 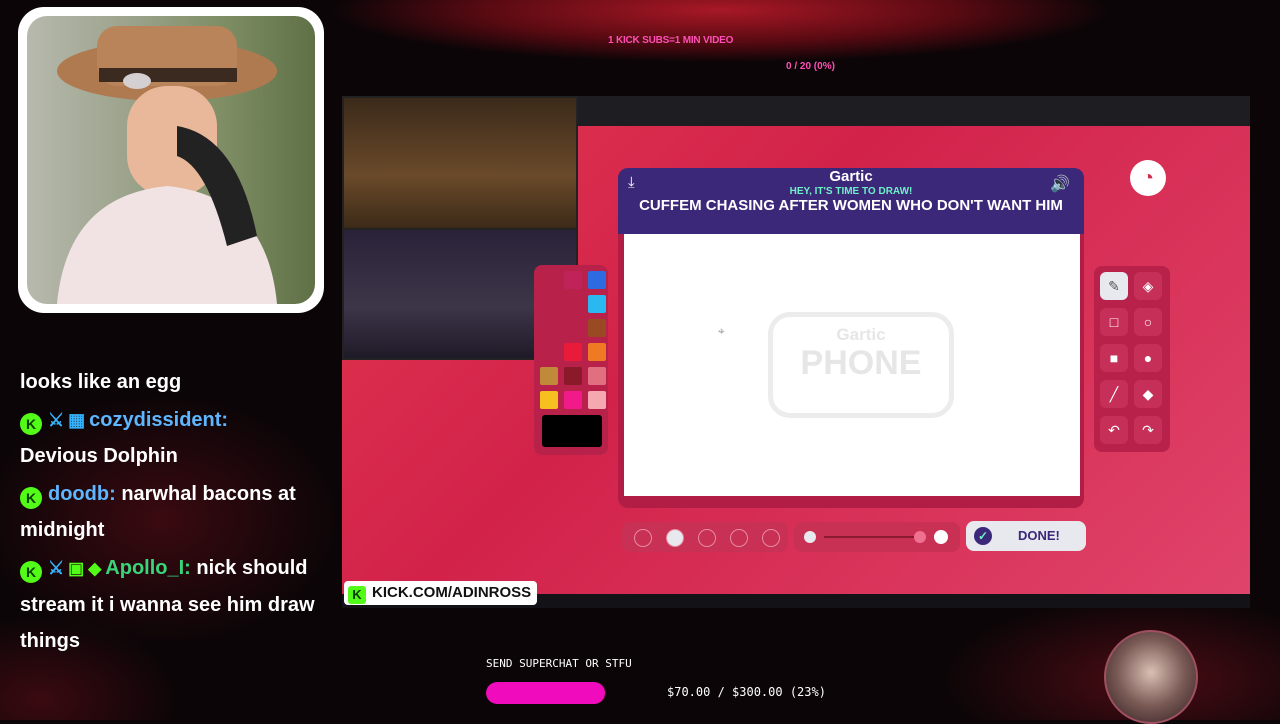 I want to click on draw-subtitle: HEY, IT'S TIME TO DRAW!, so click(x=851, y=191).